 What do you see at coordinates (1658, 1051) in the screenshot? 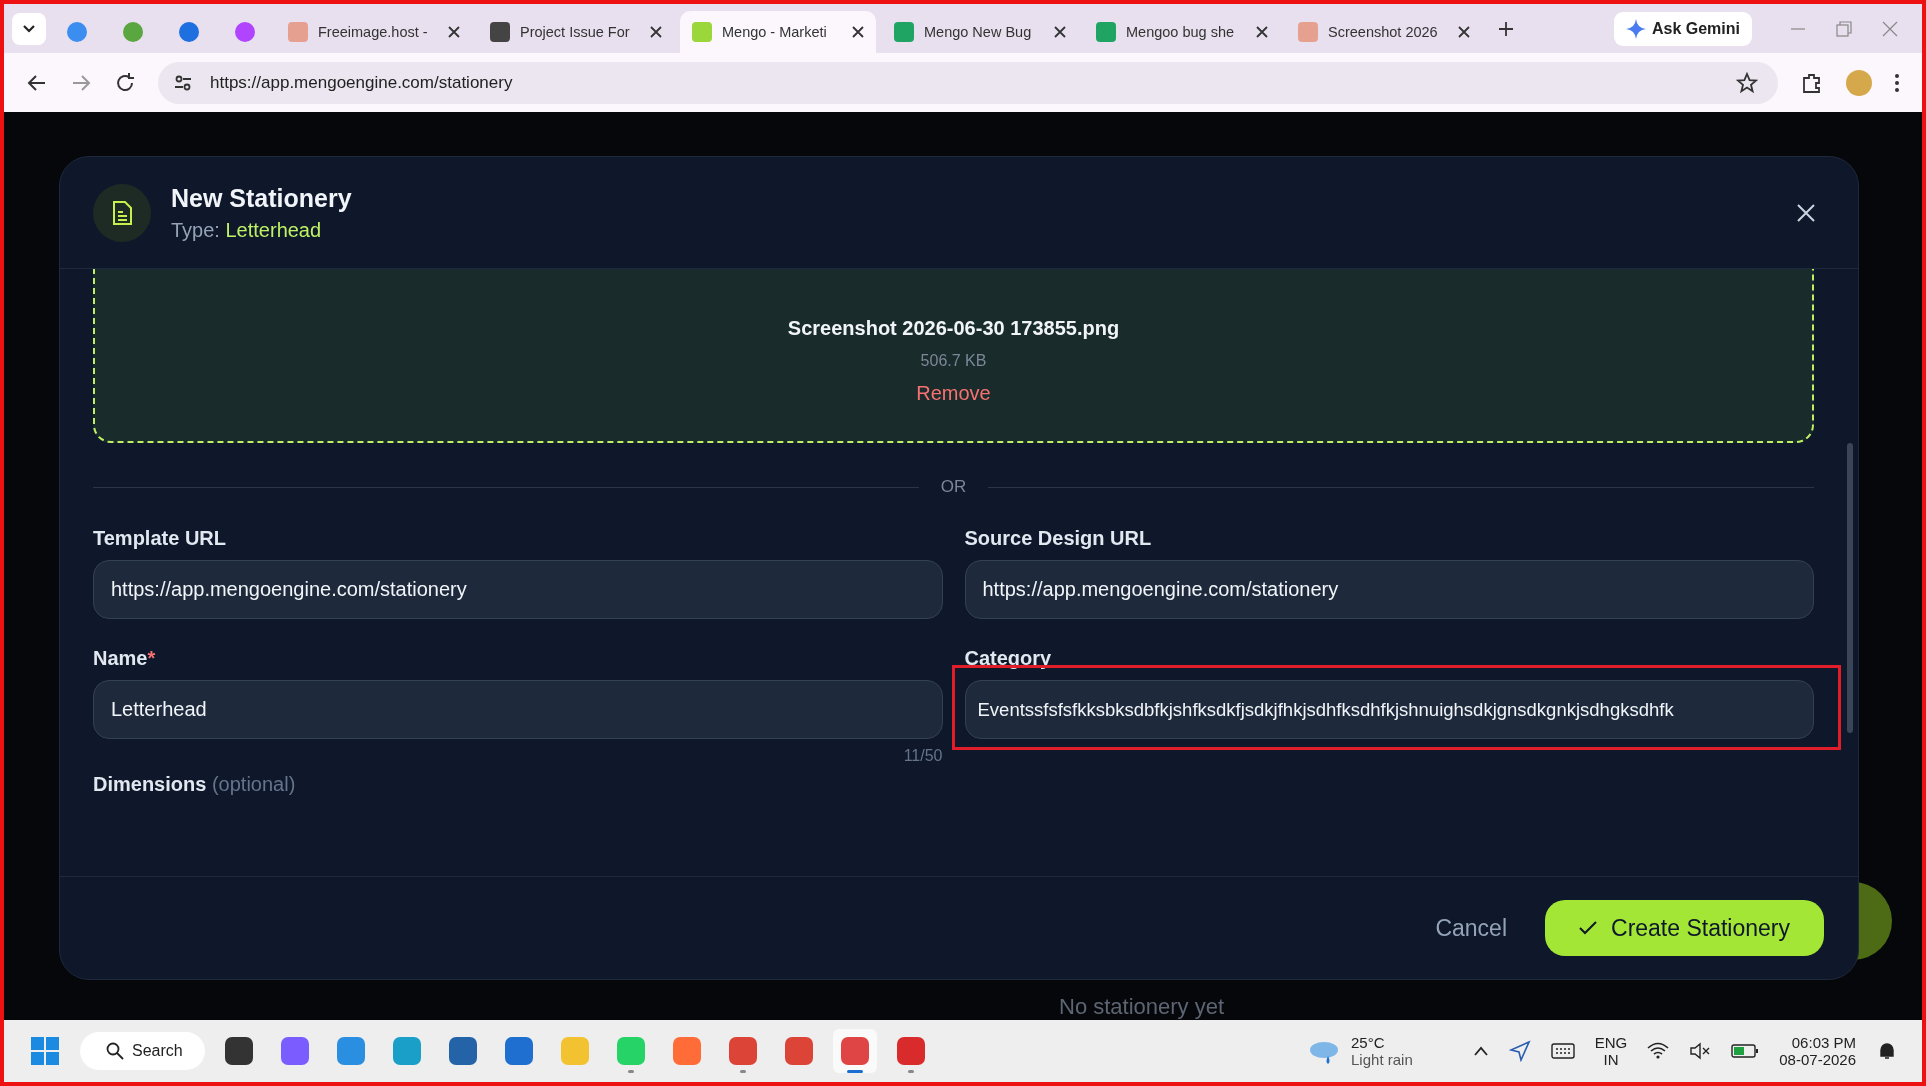
I see `wifi-icon` at bounding box center [1658, 1051].